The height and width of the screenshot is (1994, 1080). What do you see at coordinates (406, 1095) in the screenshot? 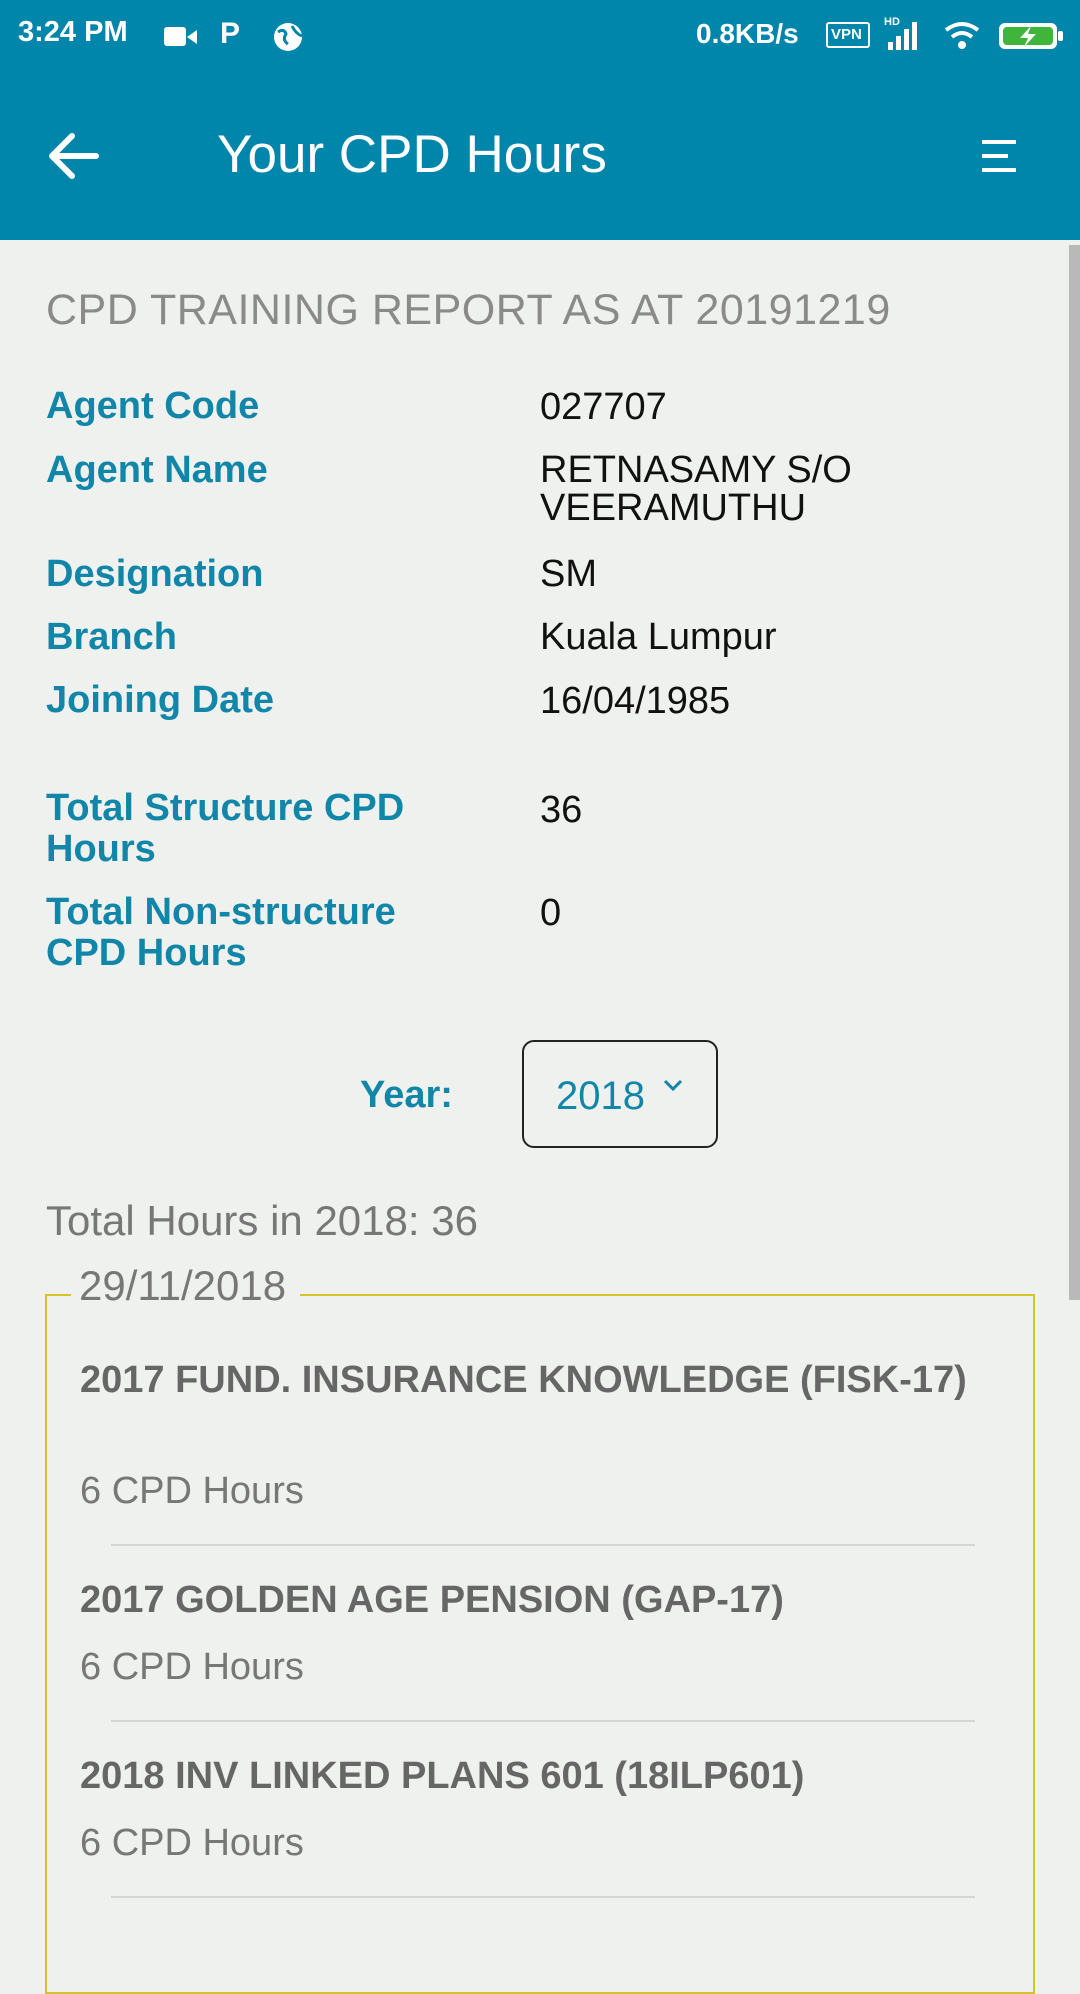
I see `year-label: Year:` at bounding box center [406, 1095].